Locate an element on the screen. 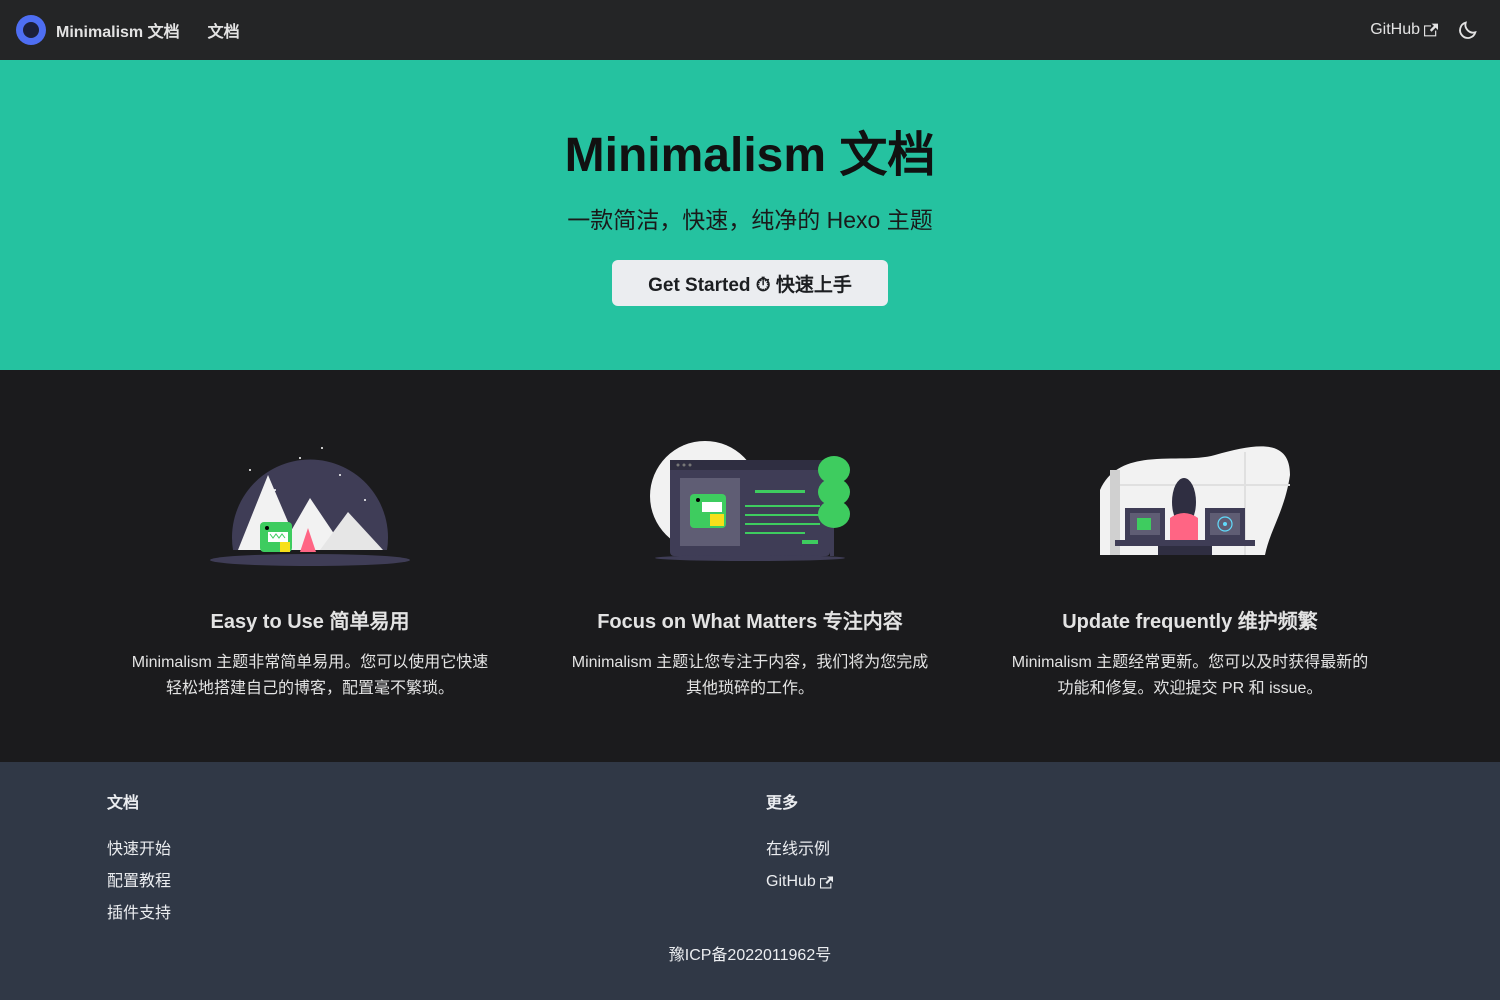 This screenshot has height=1000, width=1500. navbar-right: GitHub is located at coordinates (1427, 30).